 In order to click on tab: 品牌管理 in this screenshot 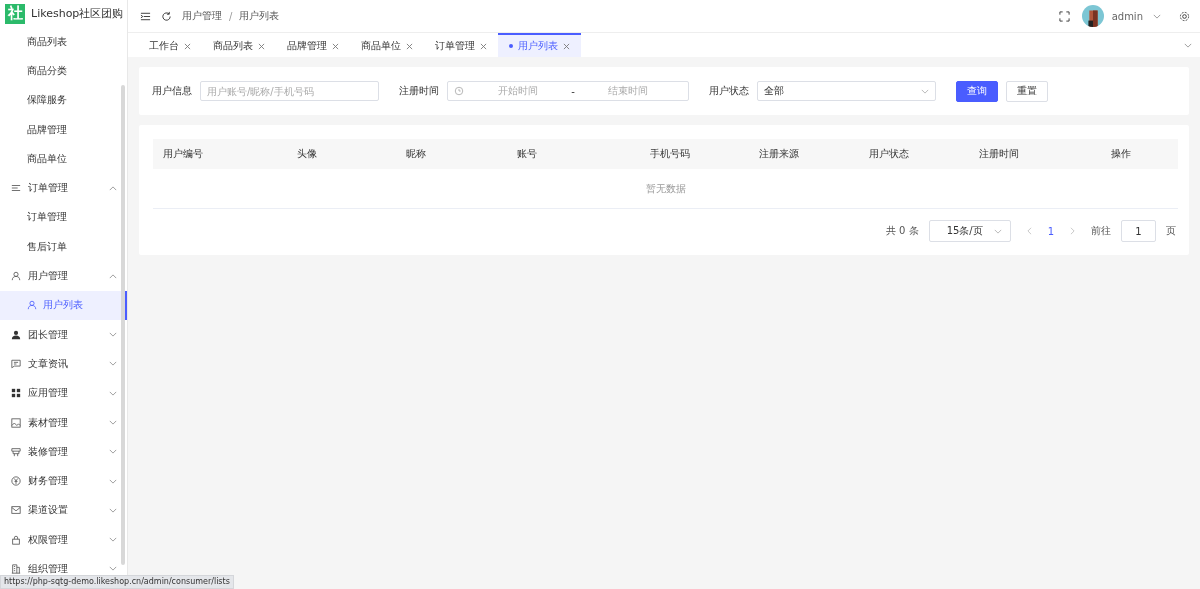, I will do `click(313, 45)`.